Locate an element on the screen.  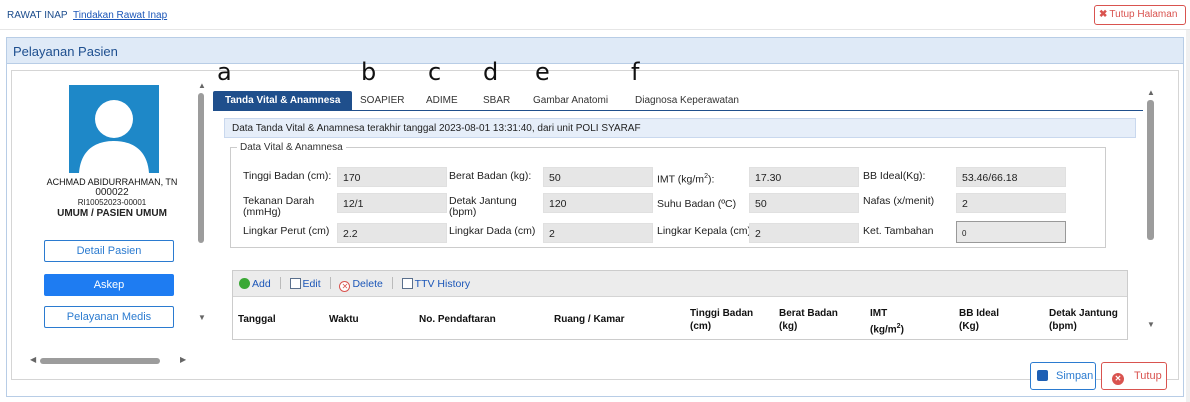
sidebar-horizontal-scrollbar: ◀ ▶ is located at coordinates (110, 360).